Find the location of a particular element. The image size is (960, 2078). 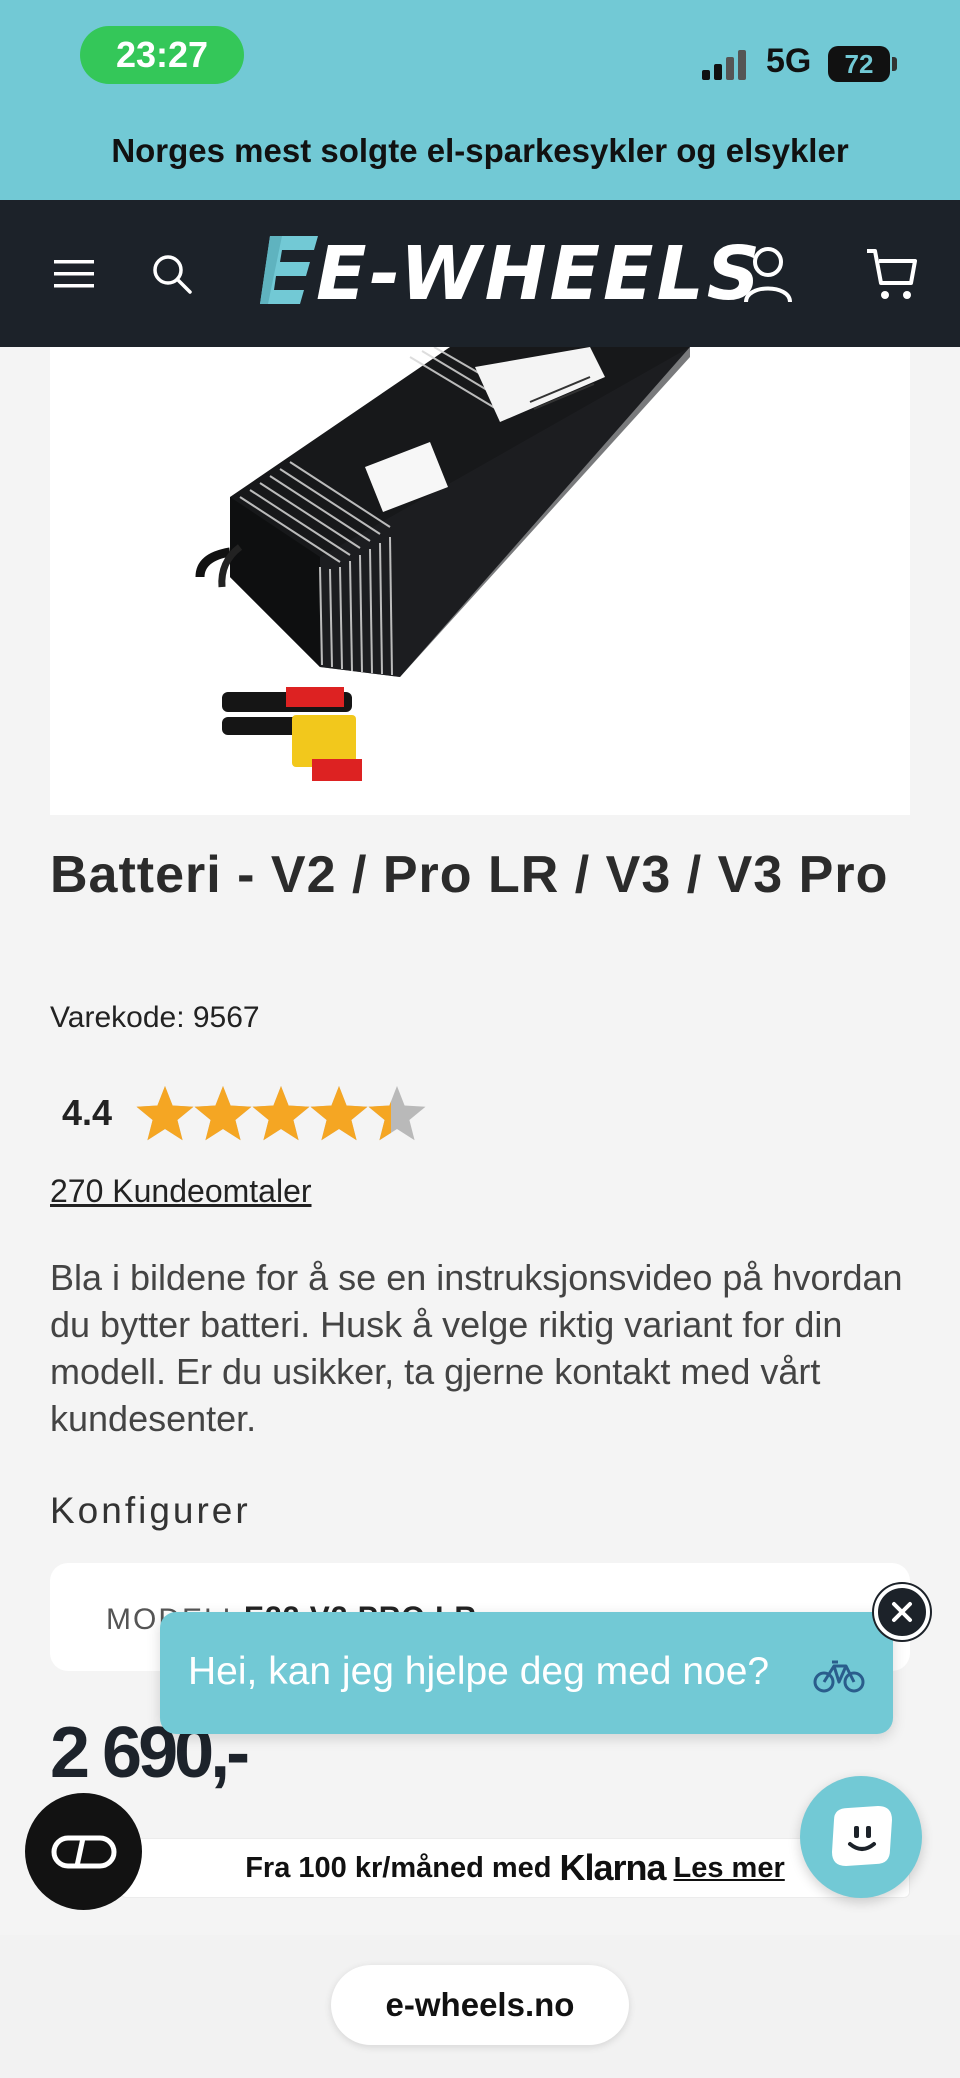

close-icon is located at coordinates (902, 1612).